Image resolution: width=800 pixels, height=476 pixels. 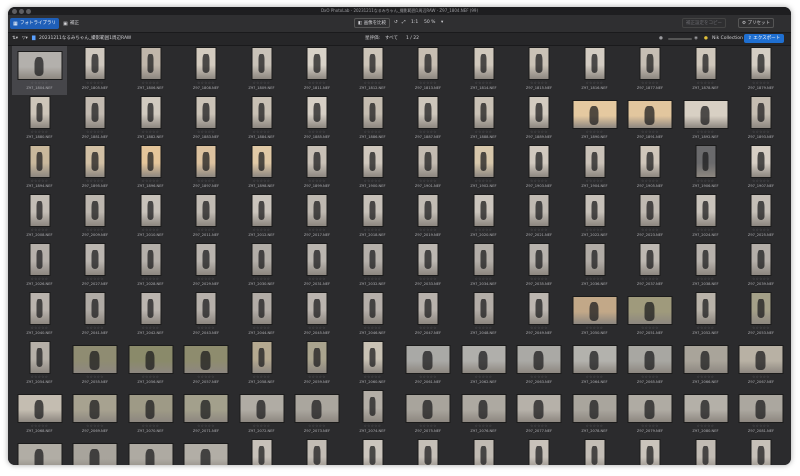 I want to click on photo-thumbnail-cell: ☆☆☆☆☆ Z97_2035.NEF, so click(x=539, y=266).